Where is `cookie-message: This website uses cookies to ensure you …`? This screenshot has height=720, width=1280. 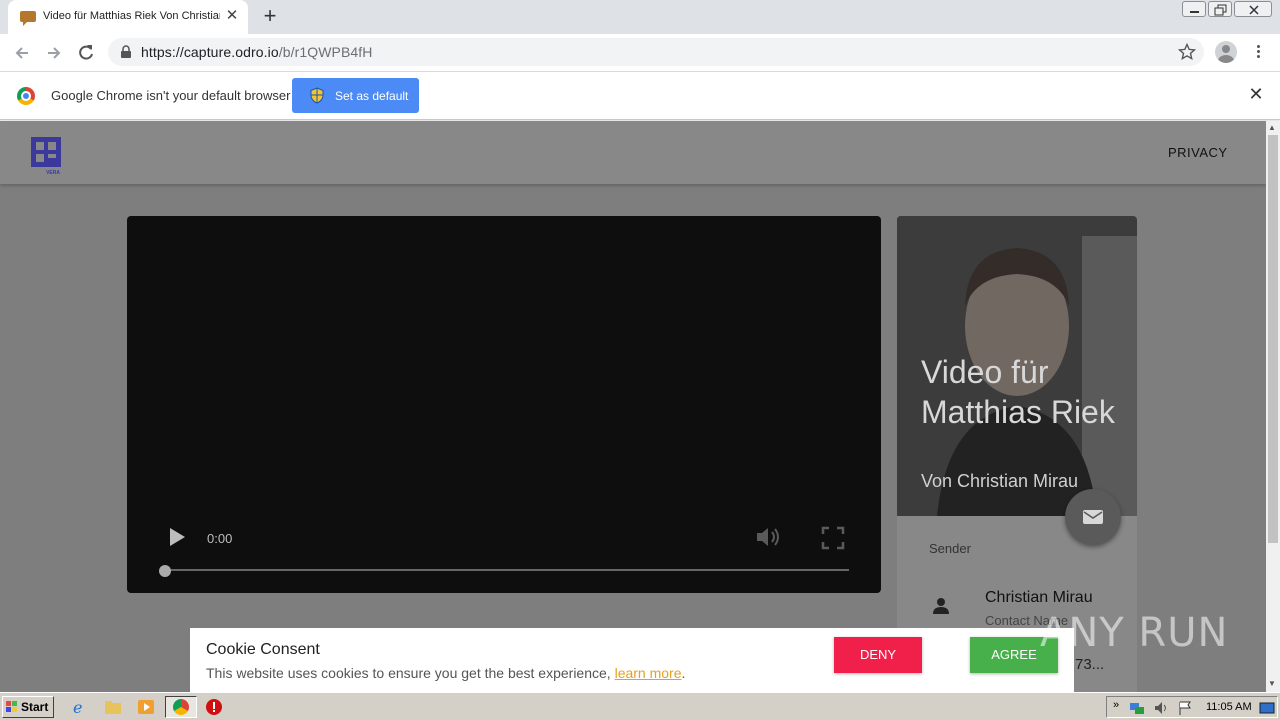
cookie-message: This website uses cookies to ensure you … is located at coordinates (446, 673).